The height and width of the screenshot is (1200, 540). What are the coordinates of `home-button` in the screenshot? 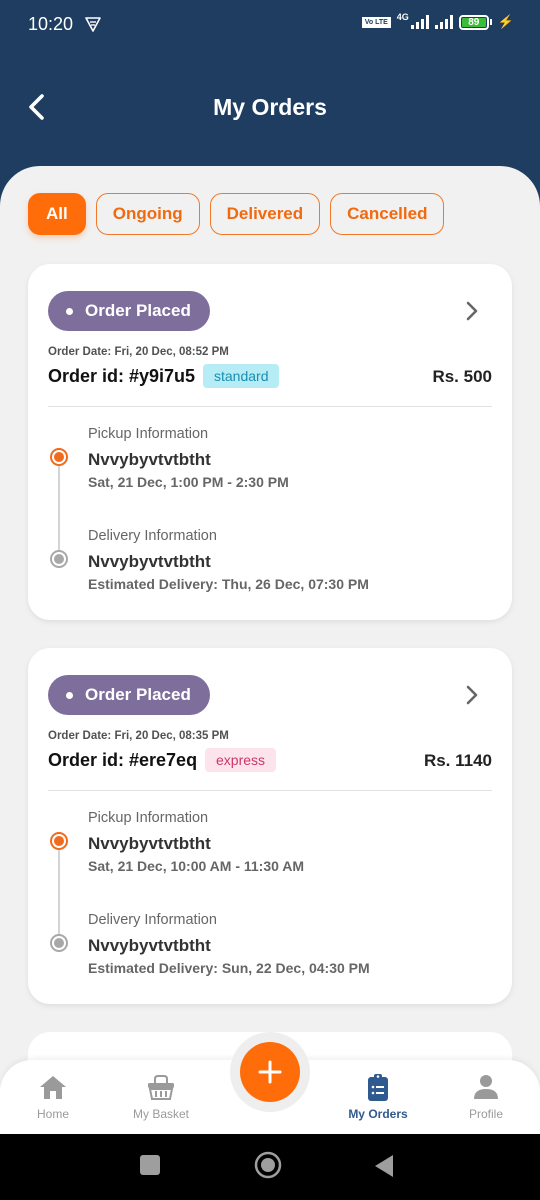 It's located at (268, 1165).